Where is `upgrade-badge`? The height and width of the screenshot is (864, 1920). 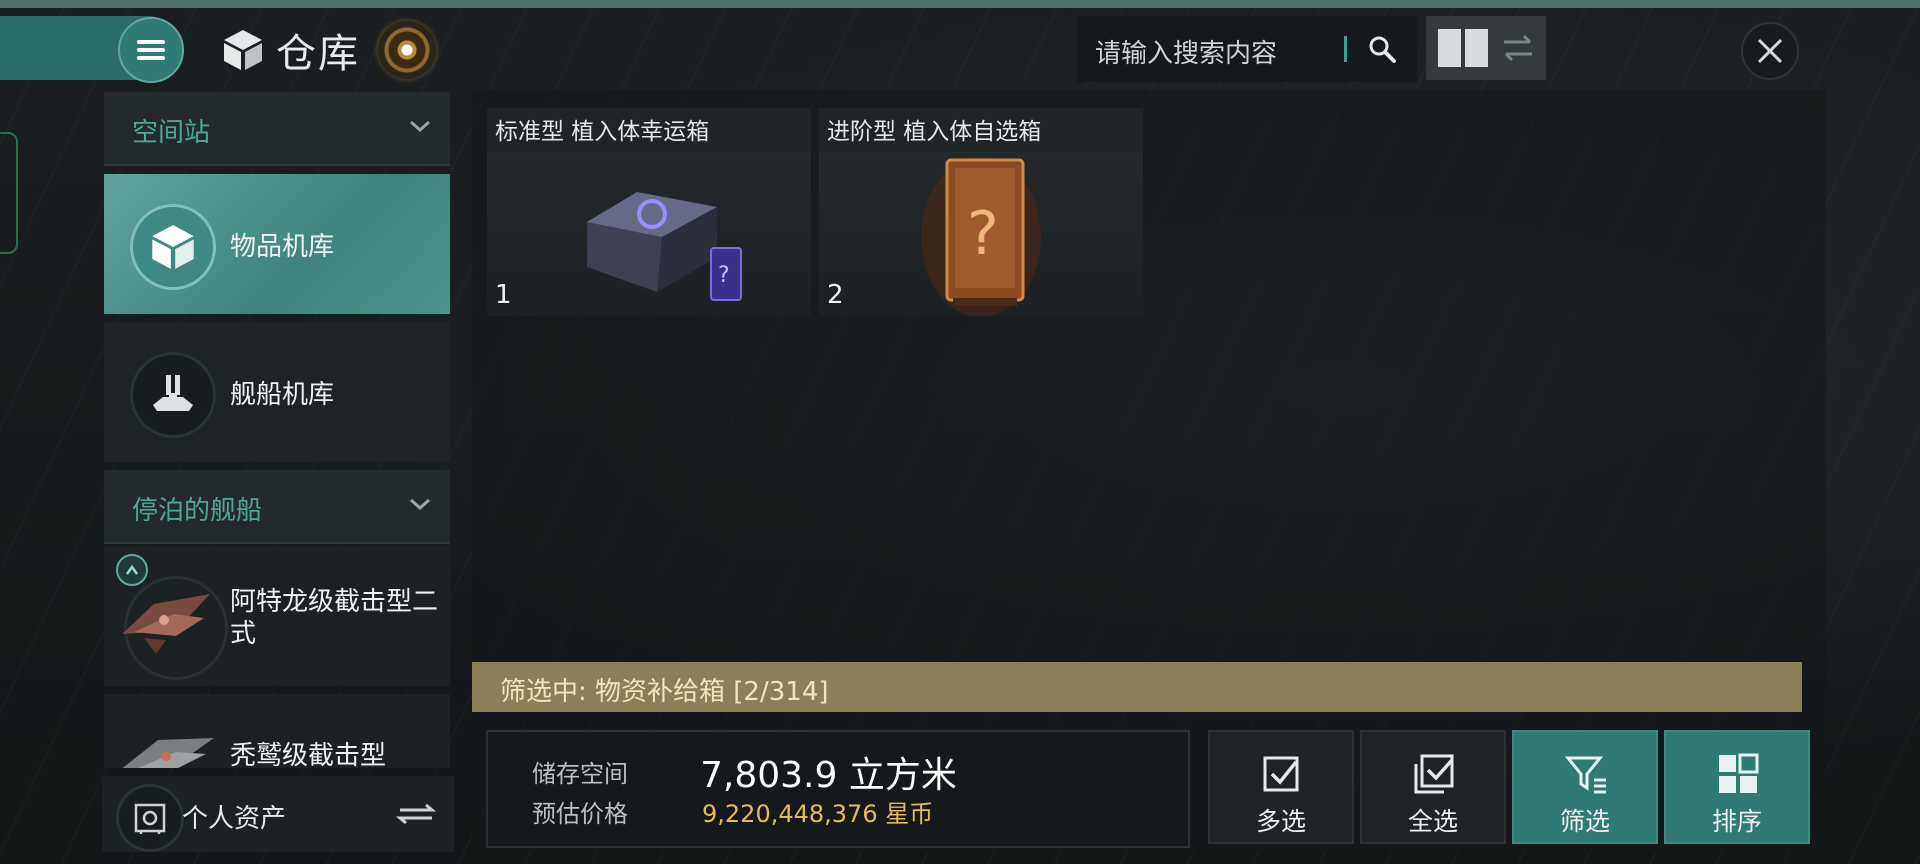
upgrade-badge is located at coordinates (132, 570).